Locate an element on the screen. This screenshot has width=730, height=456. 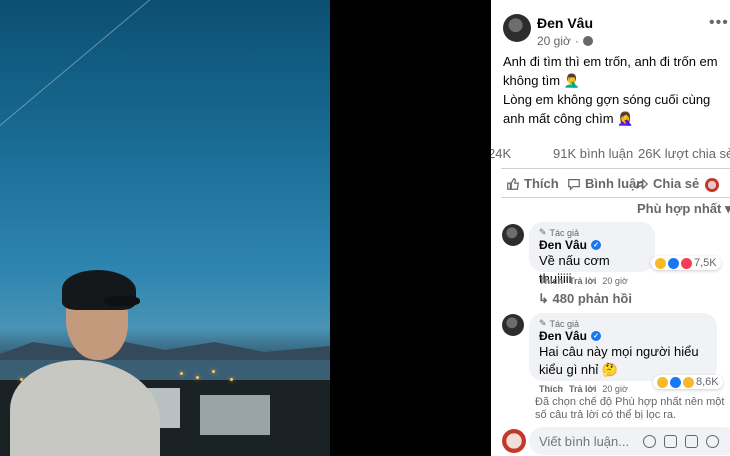
like-button: Thích is located at coordinates (532, 183).